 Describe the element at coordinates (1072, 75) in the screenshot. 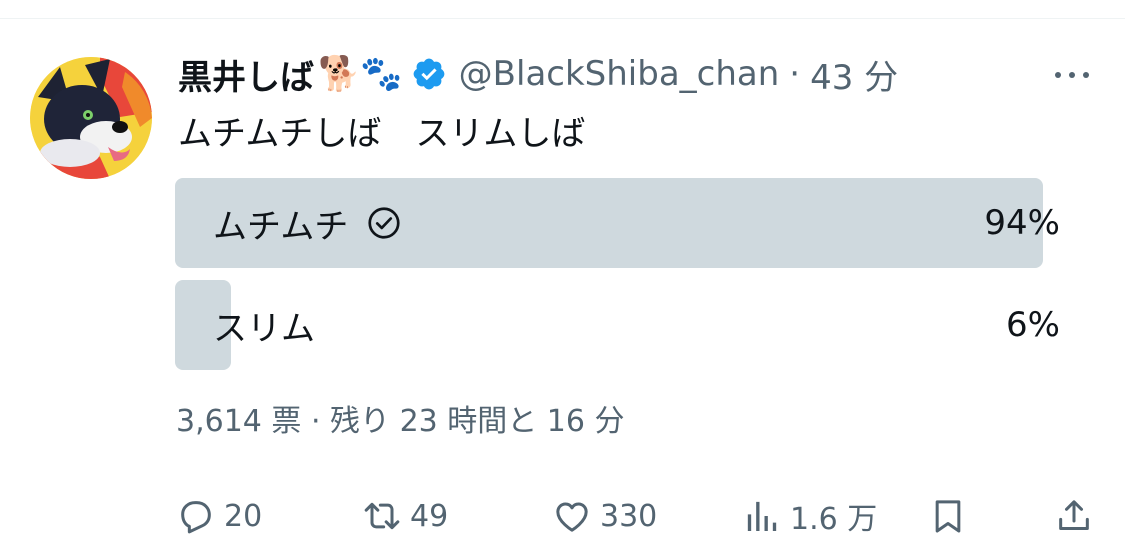

I see `more-icon` at that location.